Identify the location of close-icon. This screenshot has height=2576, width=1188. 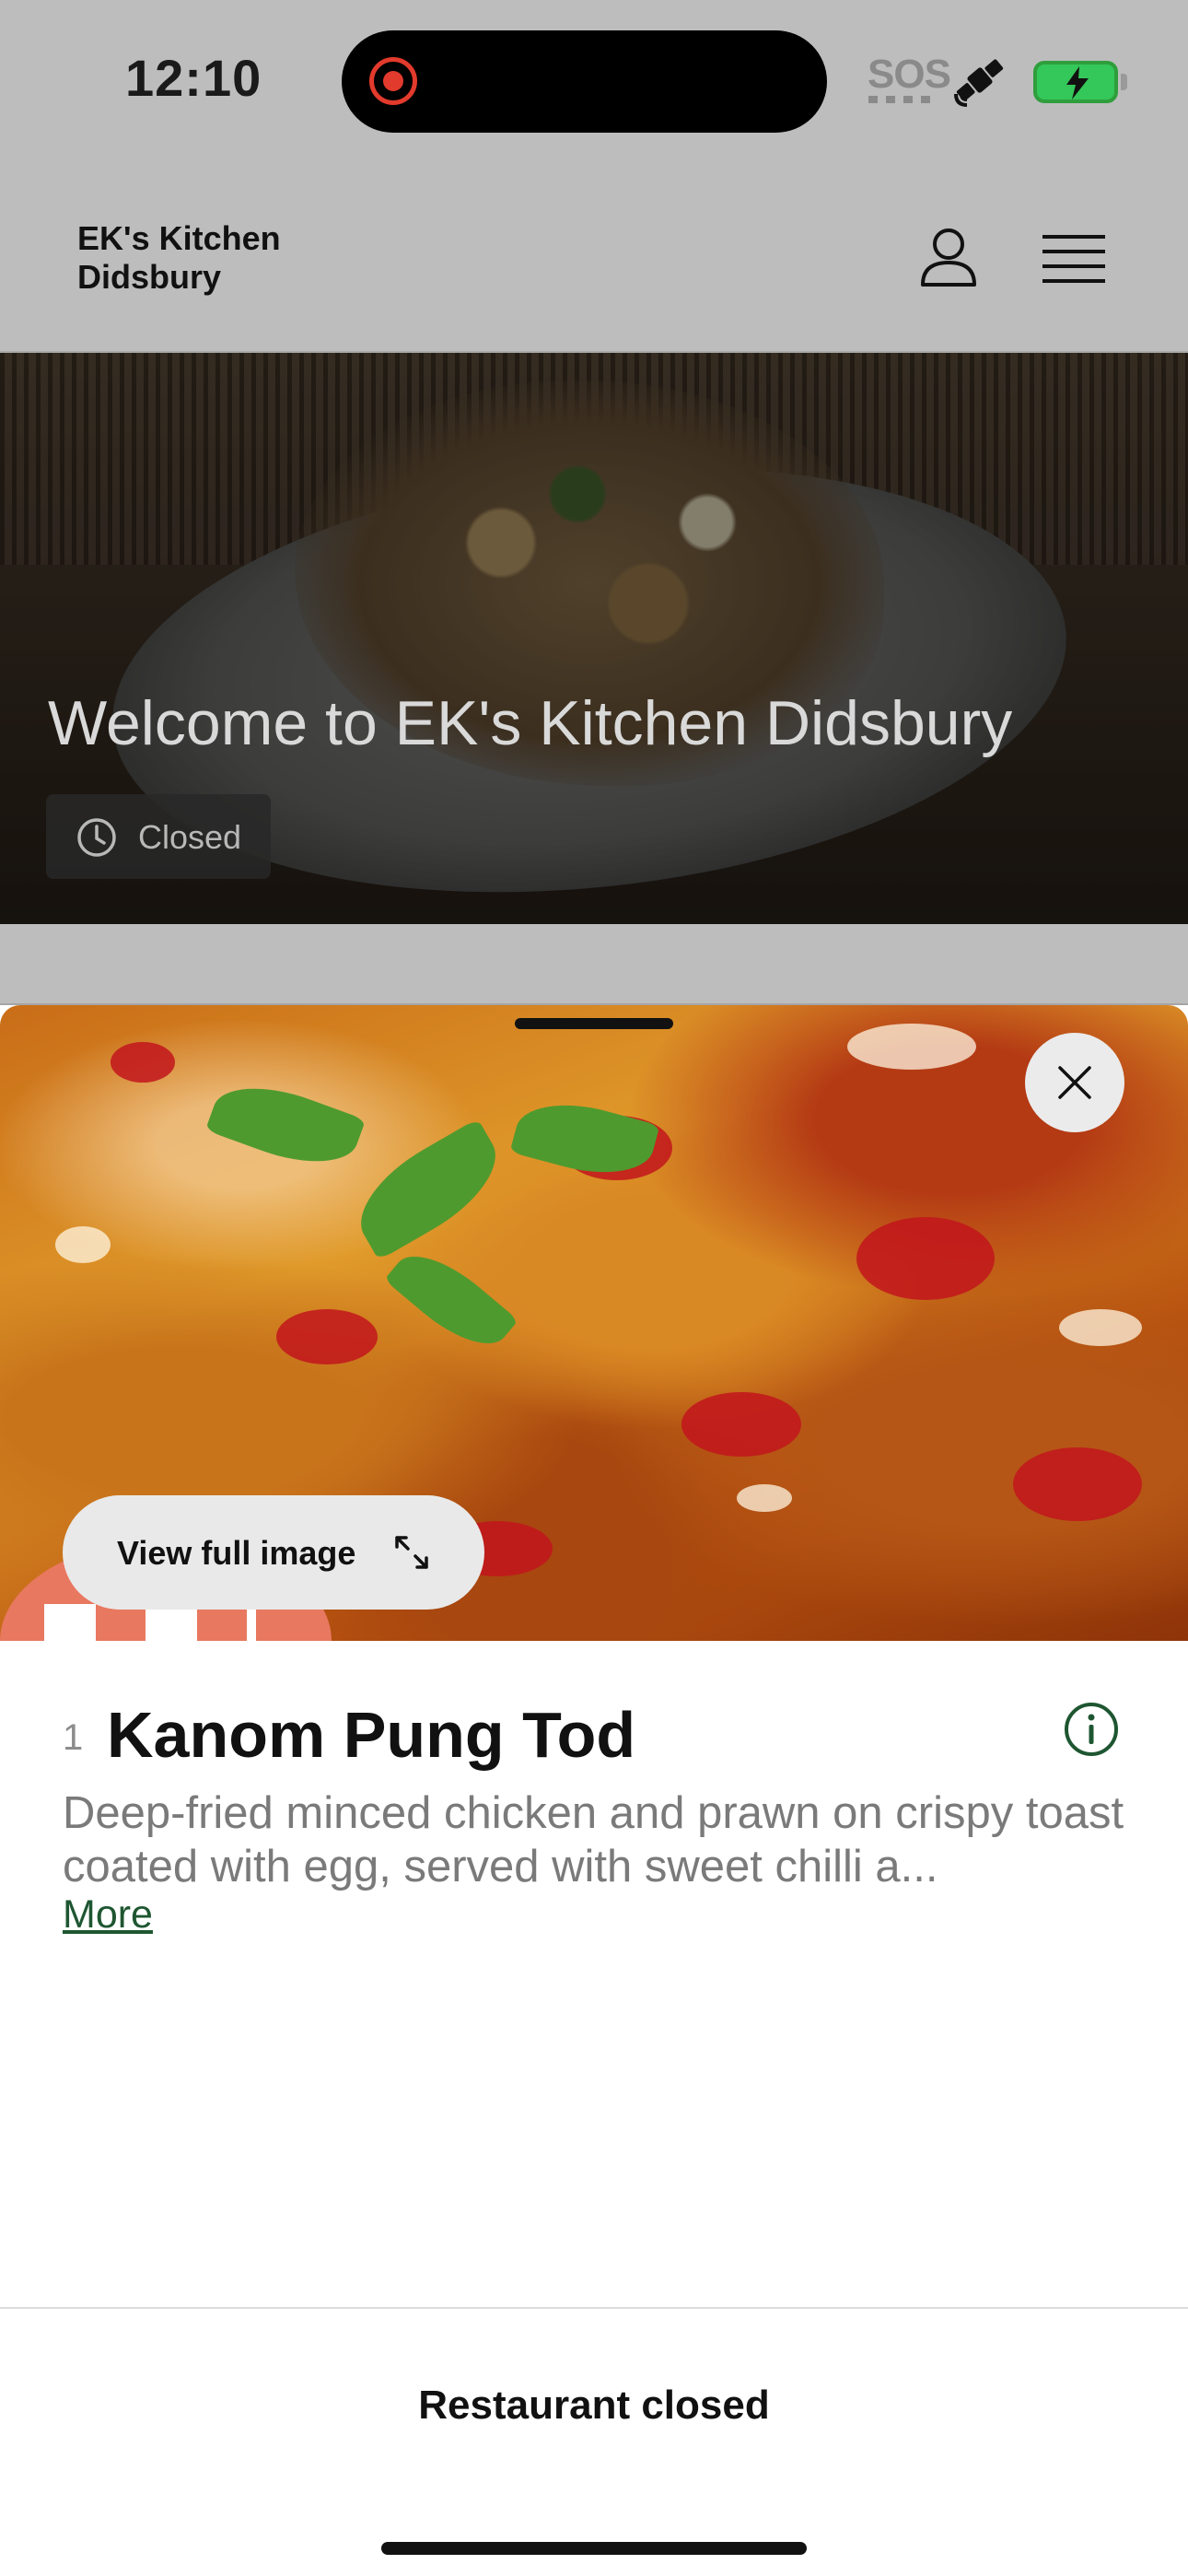
(1074, 1082).